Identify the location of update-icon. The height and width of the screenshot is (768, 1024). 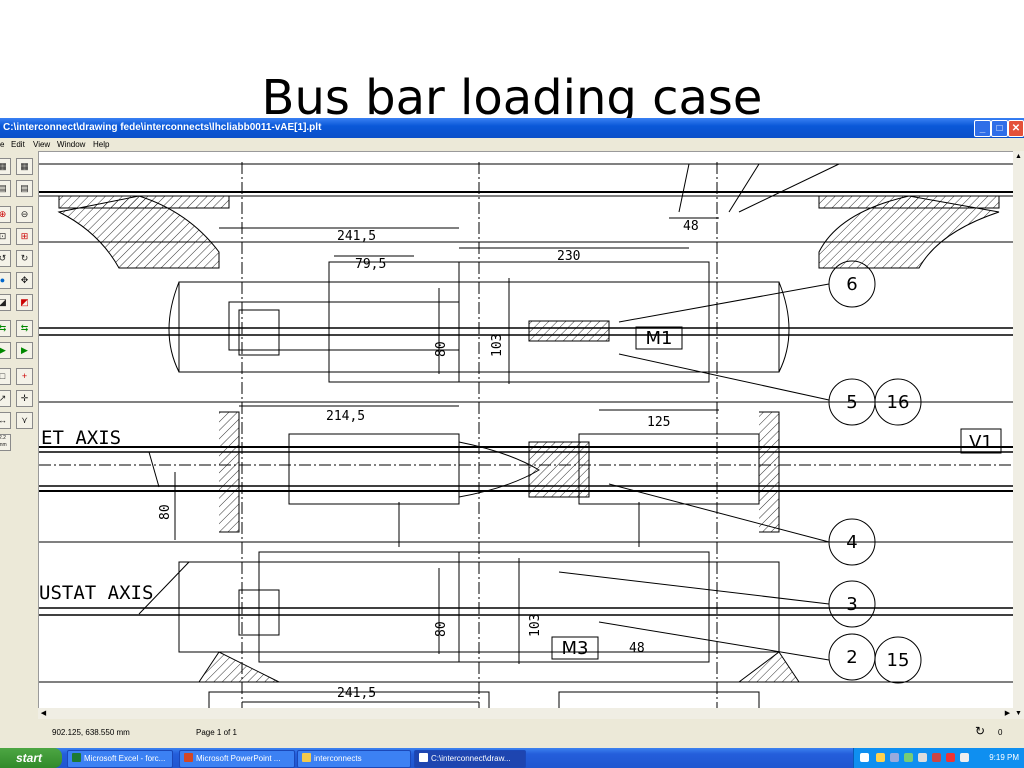
(950, 757).